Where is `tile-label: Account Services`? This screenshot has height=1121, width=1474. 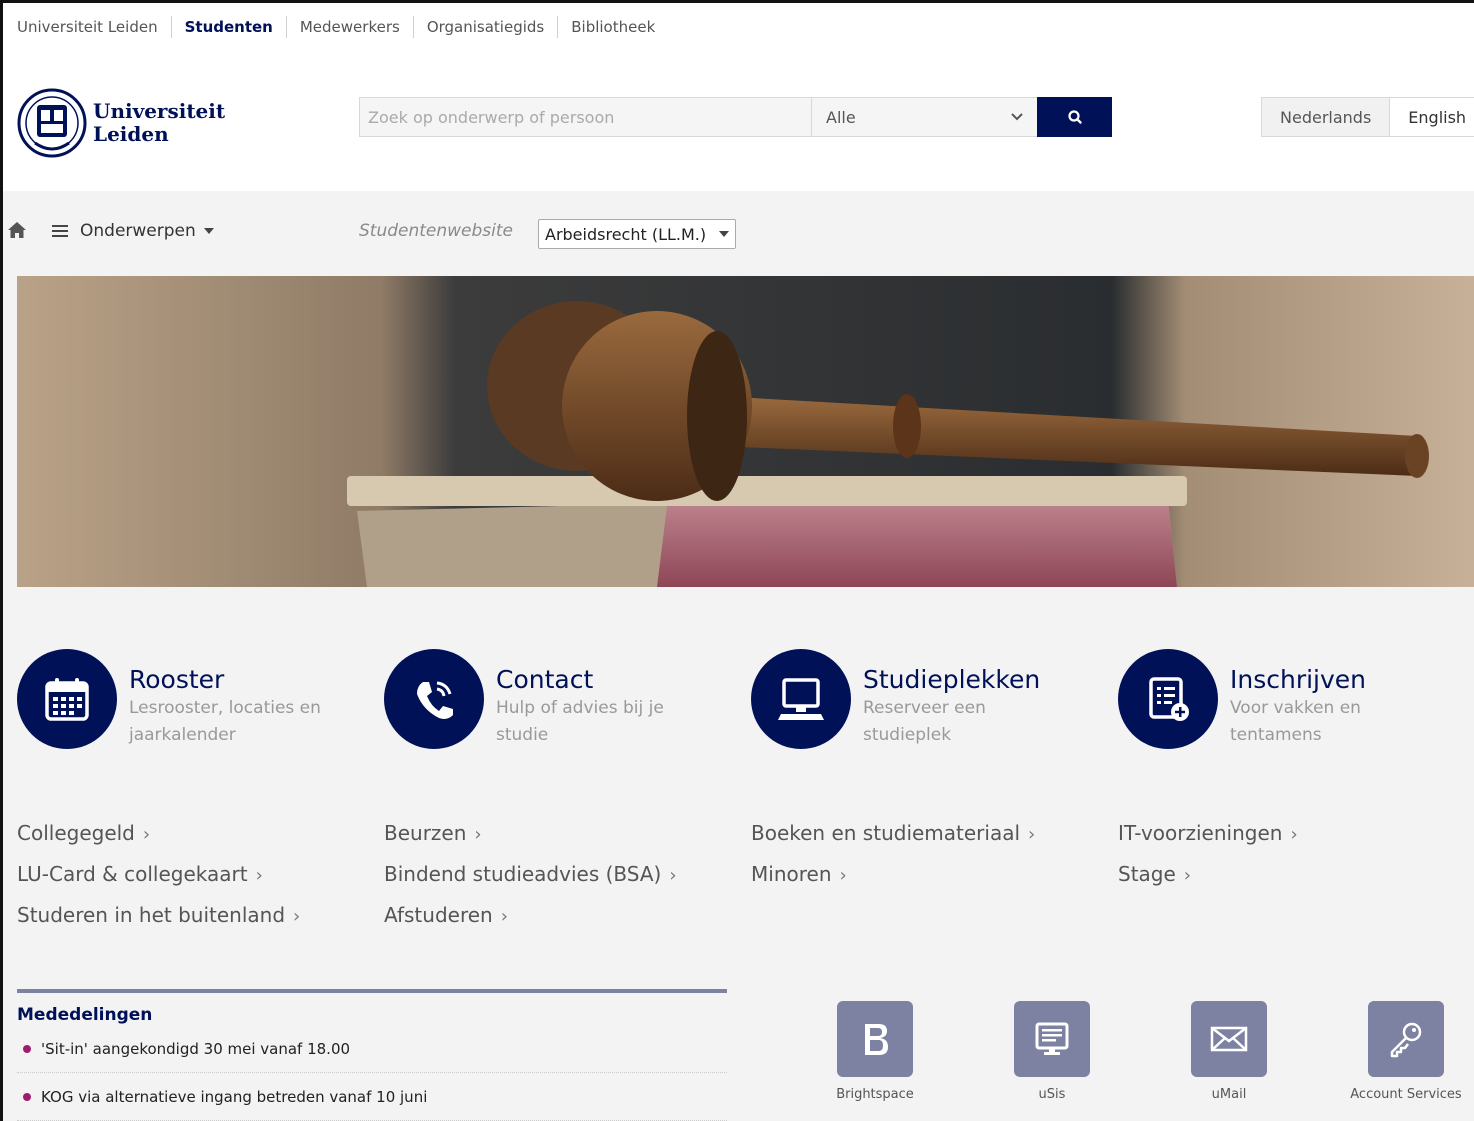 tile-label: Account Services is located at coordinates (1406, 1094).